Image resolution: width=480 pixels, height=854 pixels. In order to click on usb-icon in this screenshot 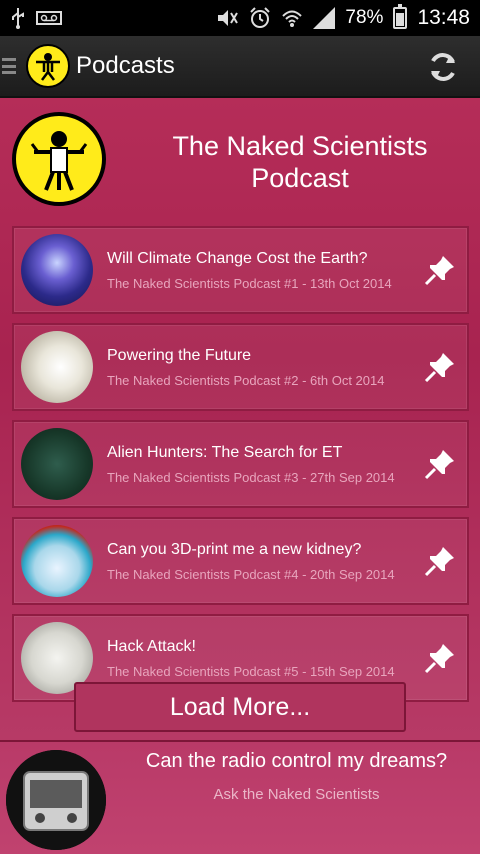, I will do `click(18, 18)`.